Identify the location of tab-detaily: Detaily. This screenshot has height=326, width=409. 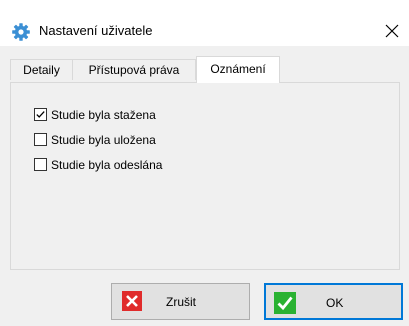
(41, 69).